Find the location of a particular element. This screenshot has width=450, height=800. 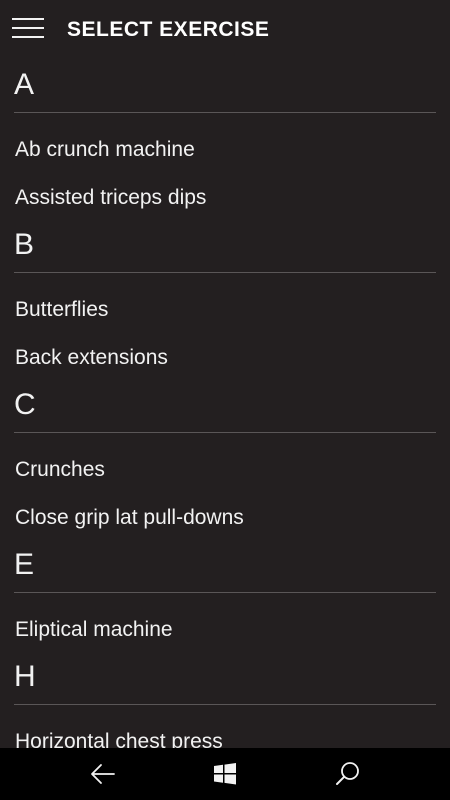

list-item-label: Horizontal chest press is located at coordinates (119, 739).